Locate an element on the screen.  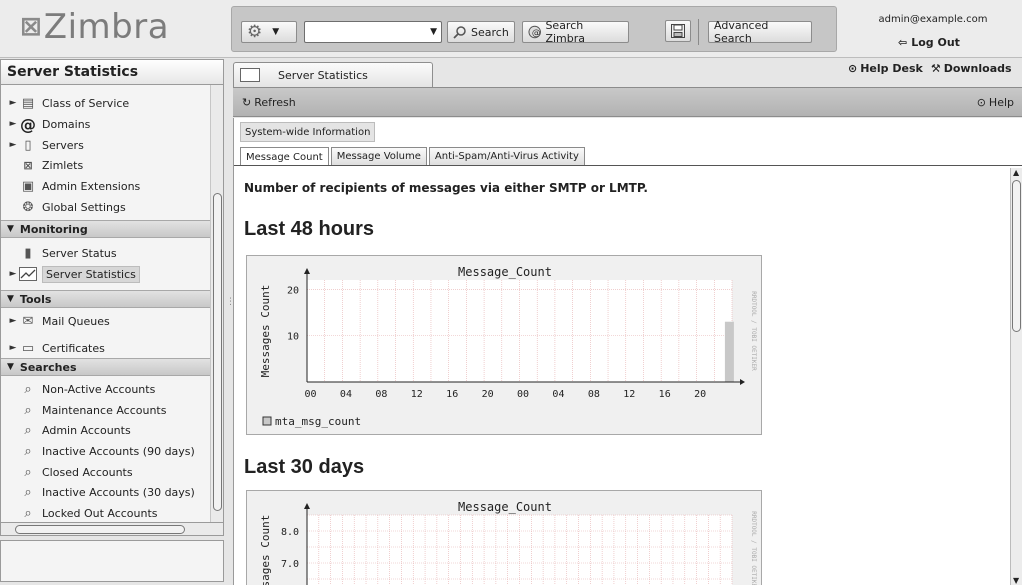
x-tick-label: 00 is located at coordinates (311, 394).